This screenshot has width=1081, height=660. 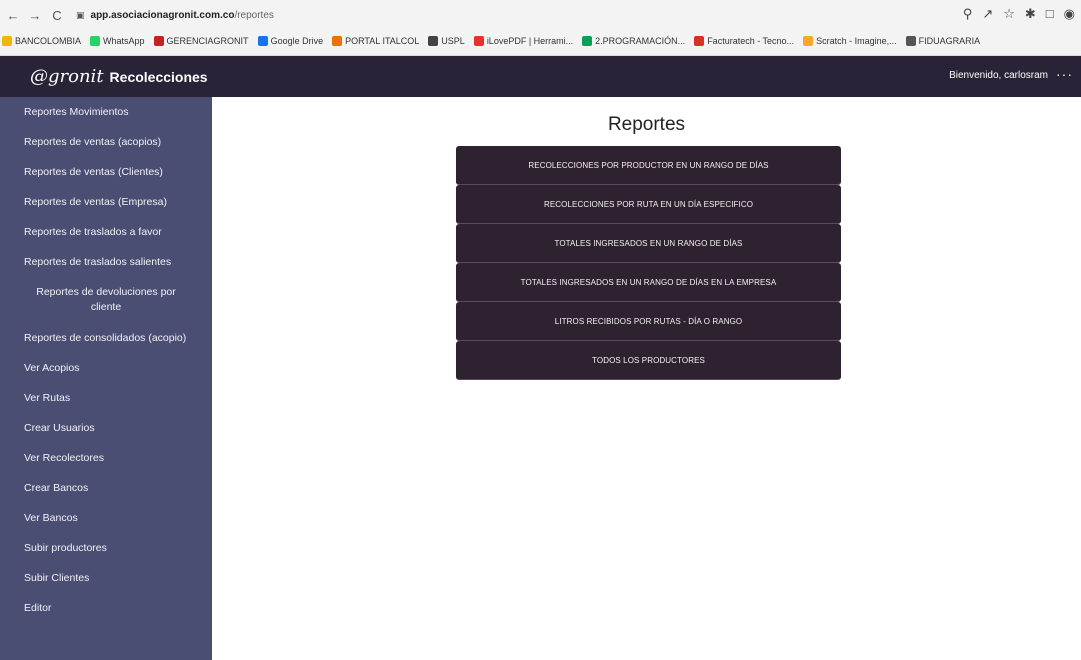 What do you see at coordinates (648, 243) in the screenshot?
I see `report-button: TOTALES INGRESADOS EN UN RANGO DE DÍAS` at bounding box center [648, 243].